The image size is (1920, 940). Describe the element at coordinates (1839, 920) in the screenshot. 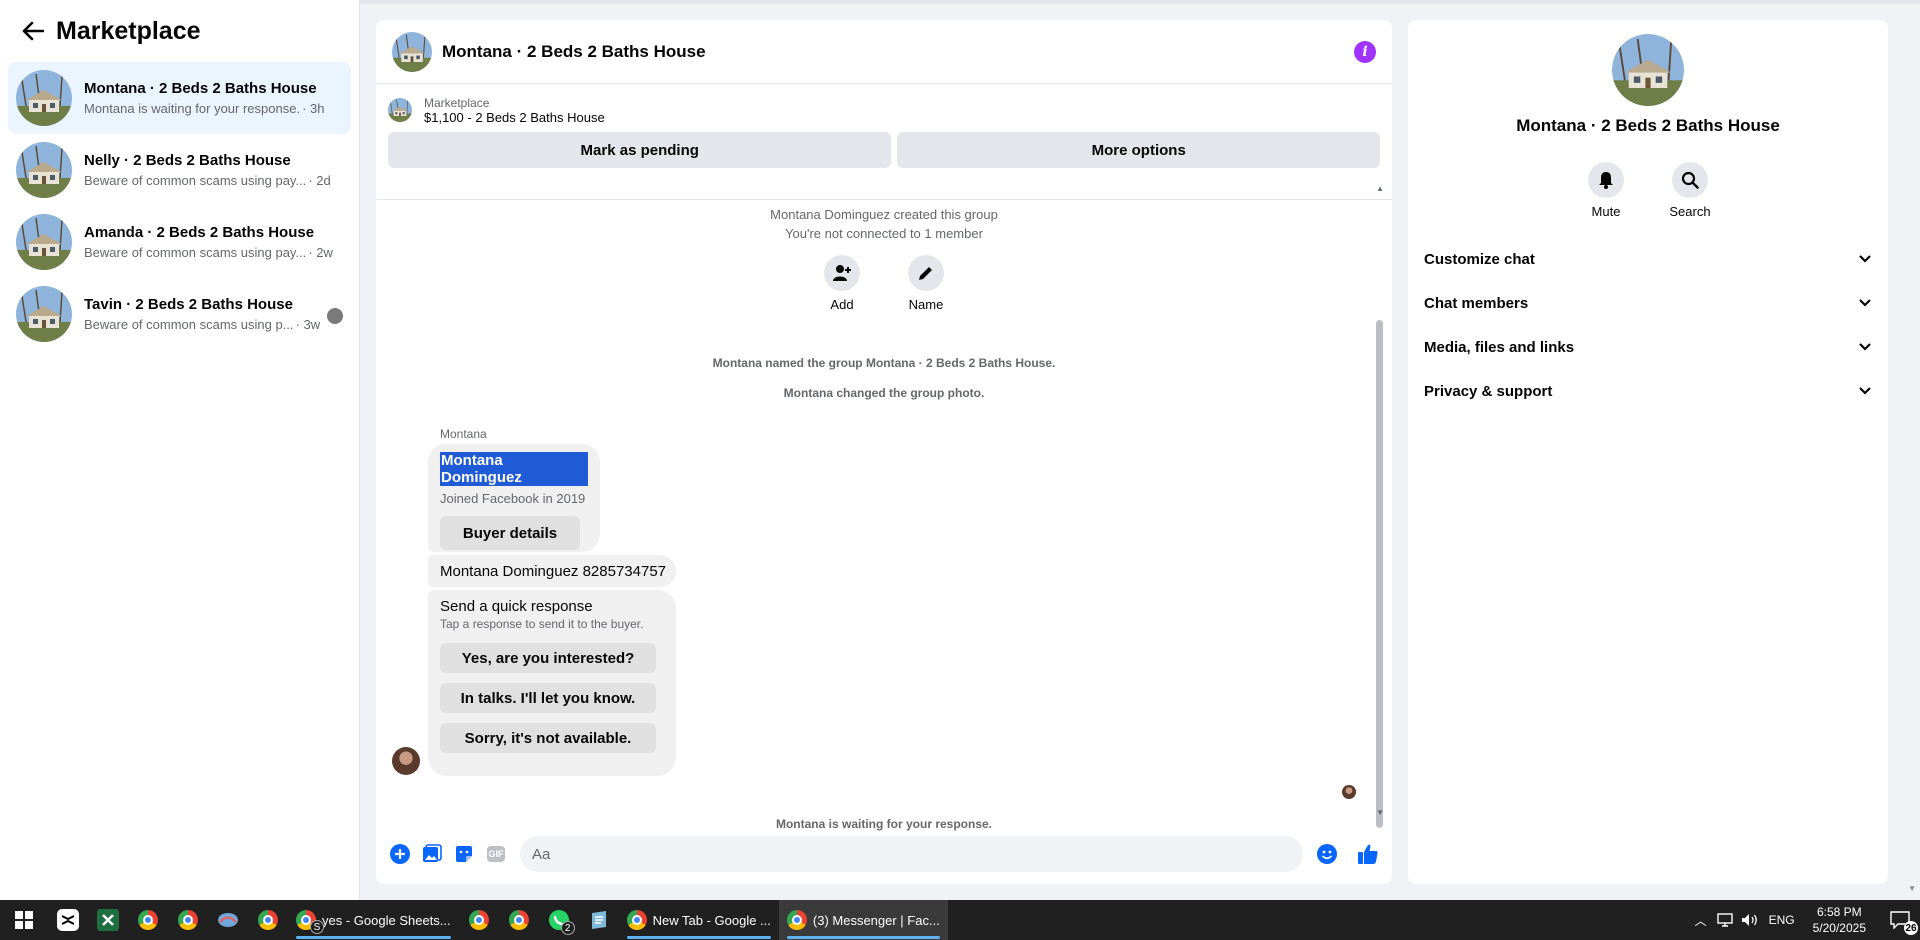

I see `clock: 6:58 PM 5/20/2025` at that location.